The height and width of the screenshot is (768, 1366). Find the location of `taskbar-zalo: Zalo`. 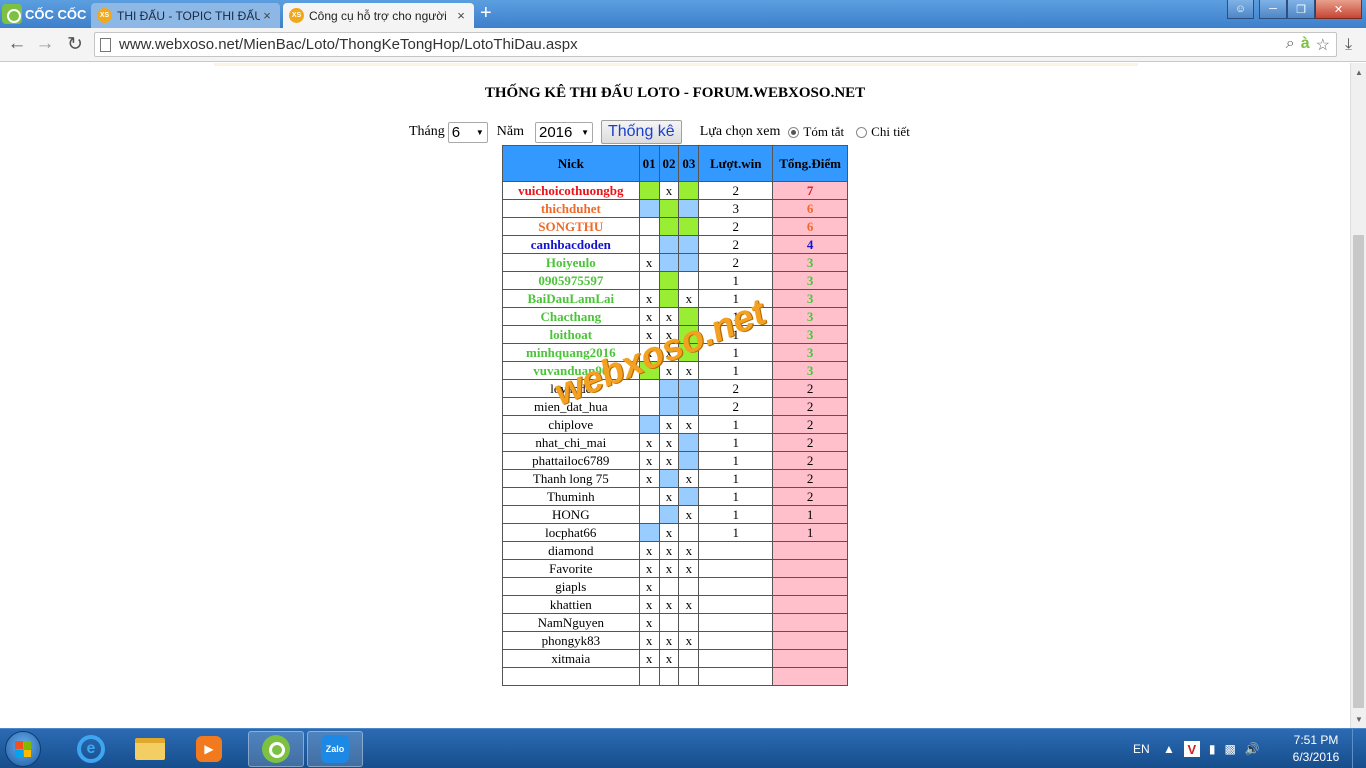

taskbar-zalo: Zalo is located at coordinates (335, 749).